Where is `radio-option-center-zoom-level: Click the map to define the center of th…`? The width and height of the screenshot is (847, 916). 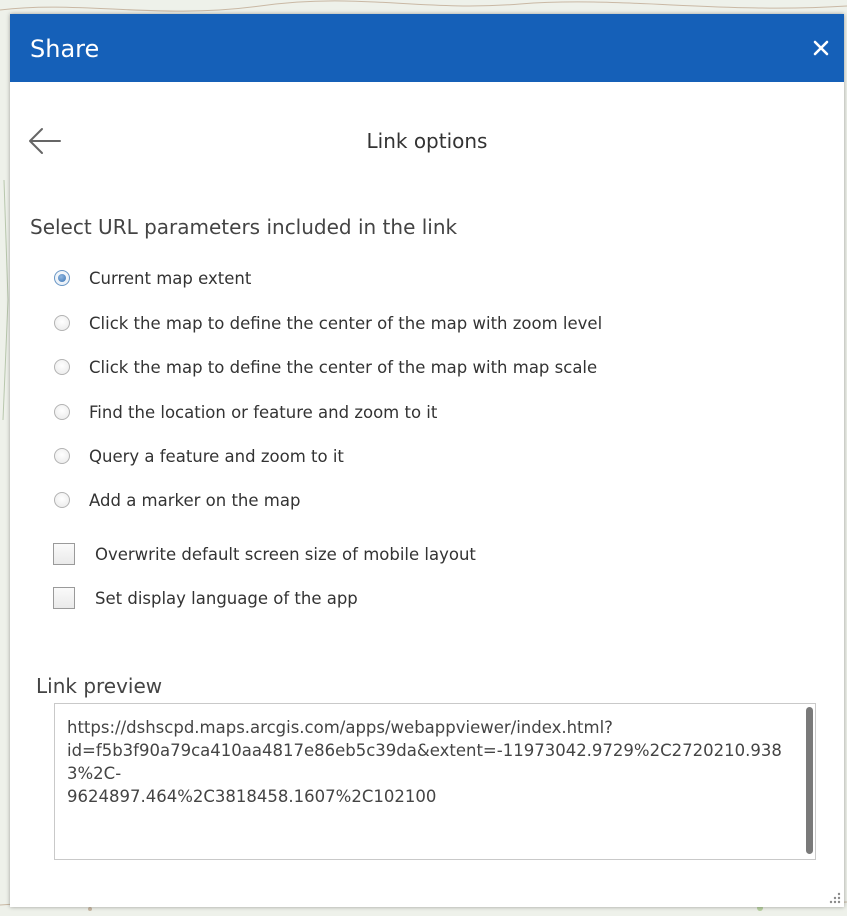 radio-option-center-zoom-level: Click the map to define the center of th… is located at coordinates (328, 323).